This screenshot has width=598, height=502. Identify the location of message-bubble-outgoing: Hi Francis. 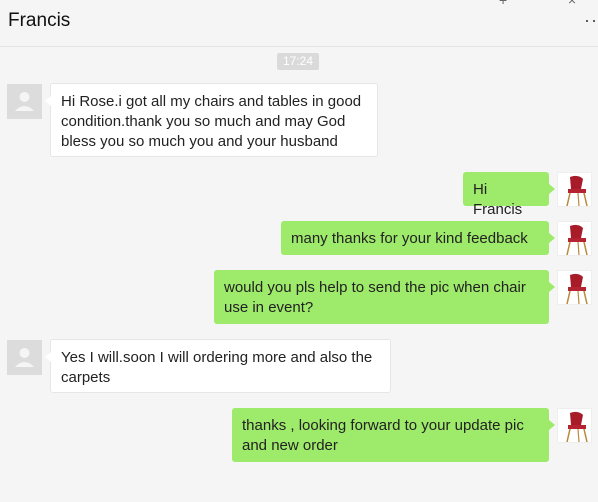
(509, 195).